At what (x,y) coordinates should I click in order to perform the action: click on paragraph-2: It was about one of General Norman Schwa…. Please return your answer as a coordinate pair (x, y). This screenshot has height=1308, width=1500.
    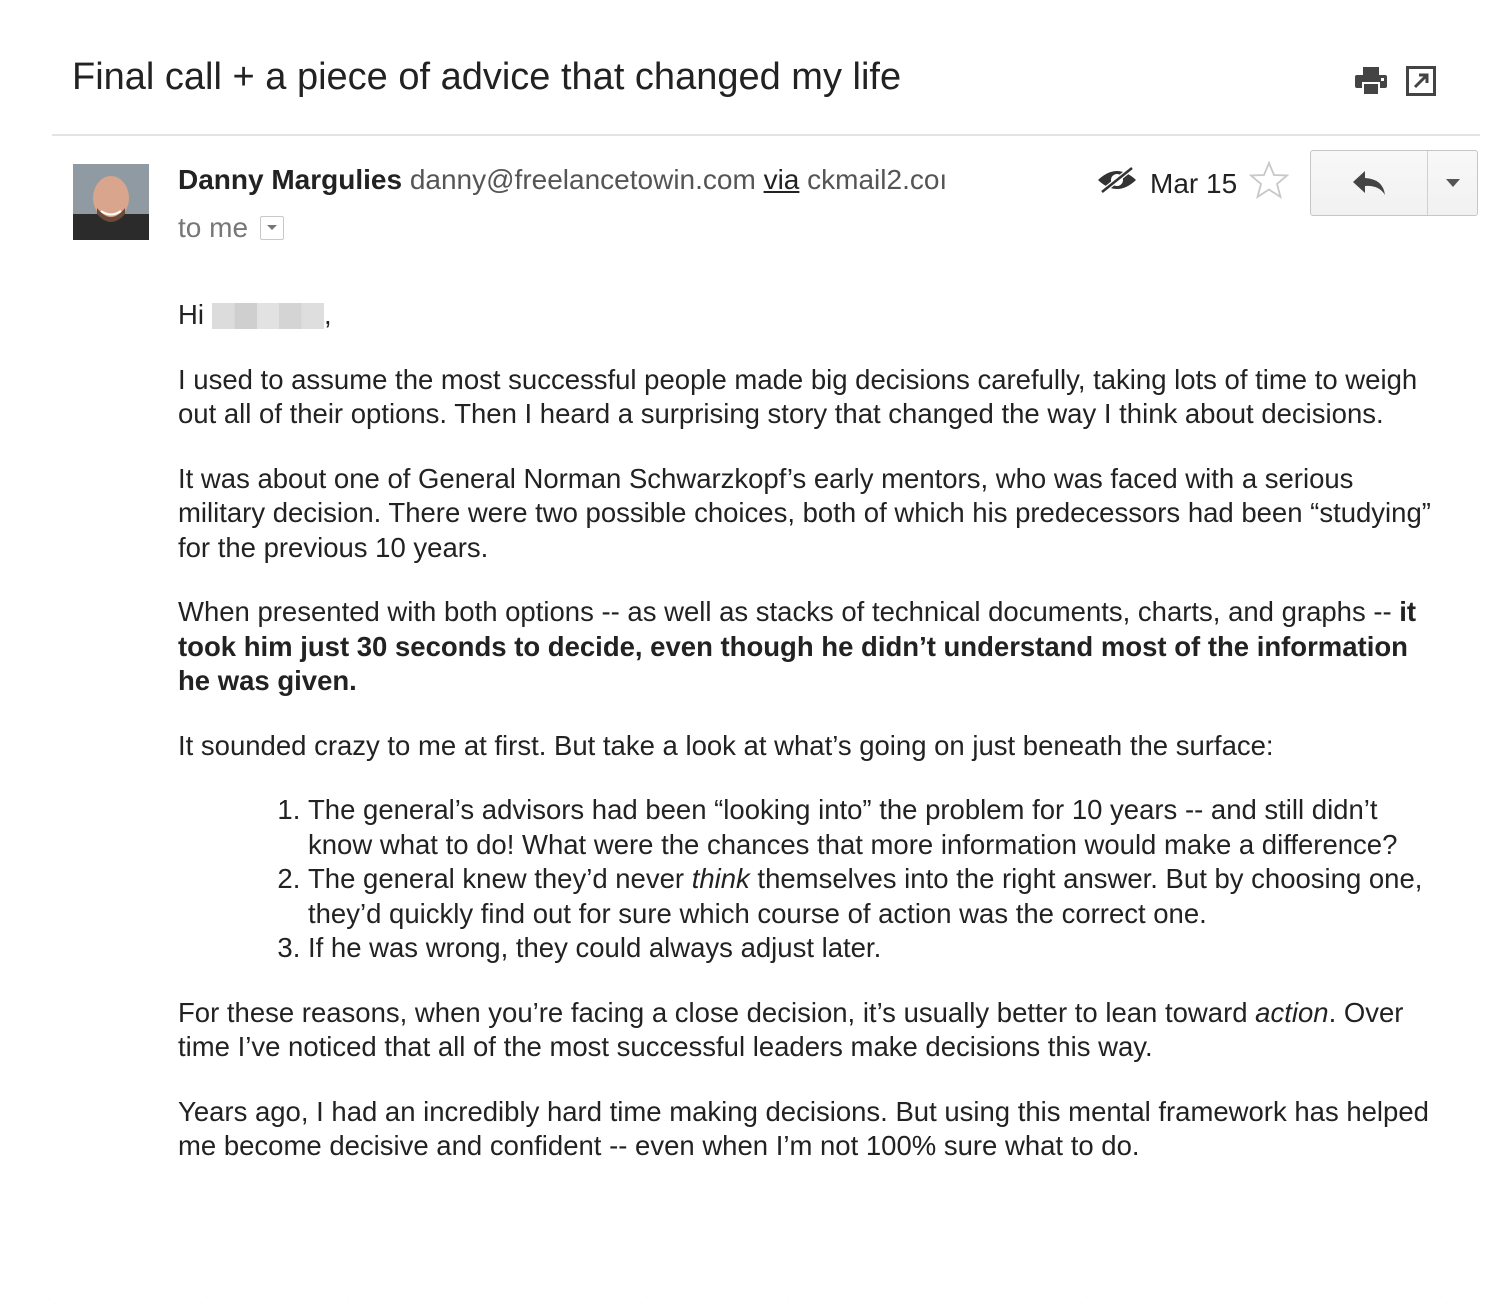
    Looking at the image, I should click on (804, 512).